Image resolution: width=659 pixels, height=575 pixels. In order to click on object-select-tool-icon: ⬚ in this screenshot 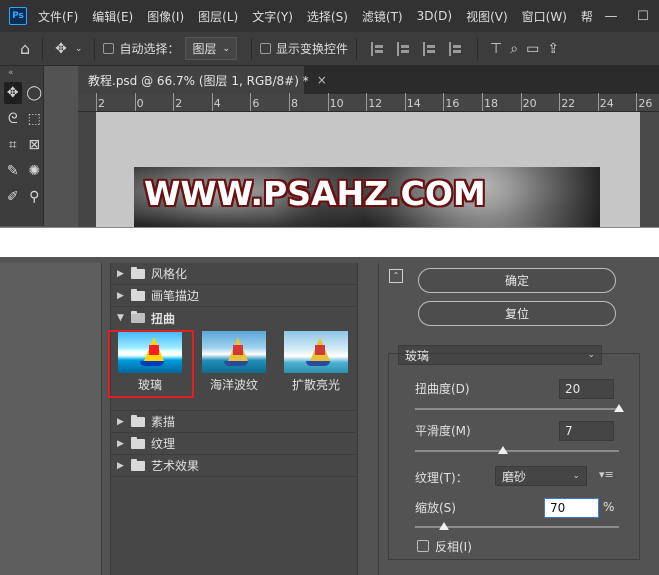, I will do `click(35, 119)`.